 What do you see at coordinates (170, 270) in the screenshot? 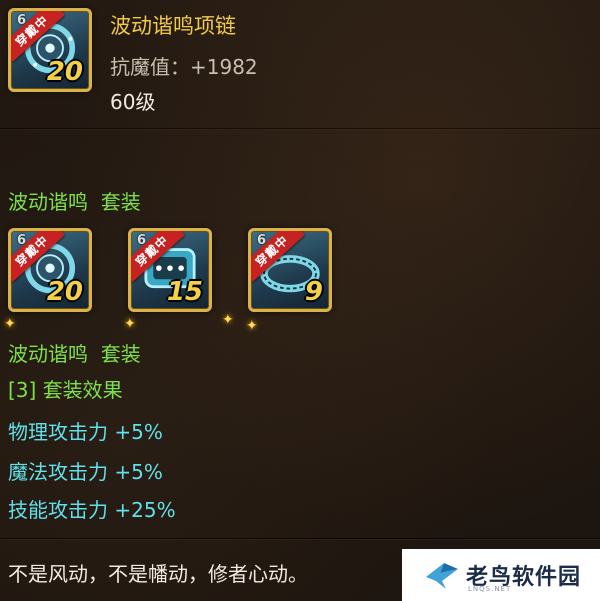
I see `set-piece-bracelet: 6 穿戴中 15` at bounding box center [170, 270].